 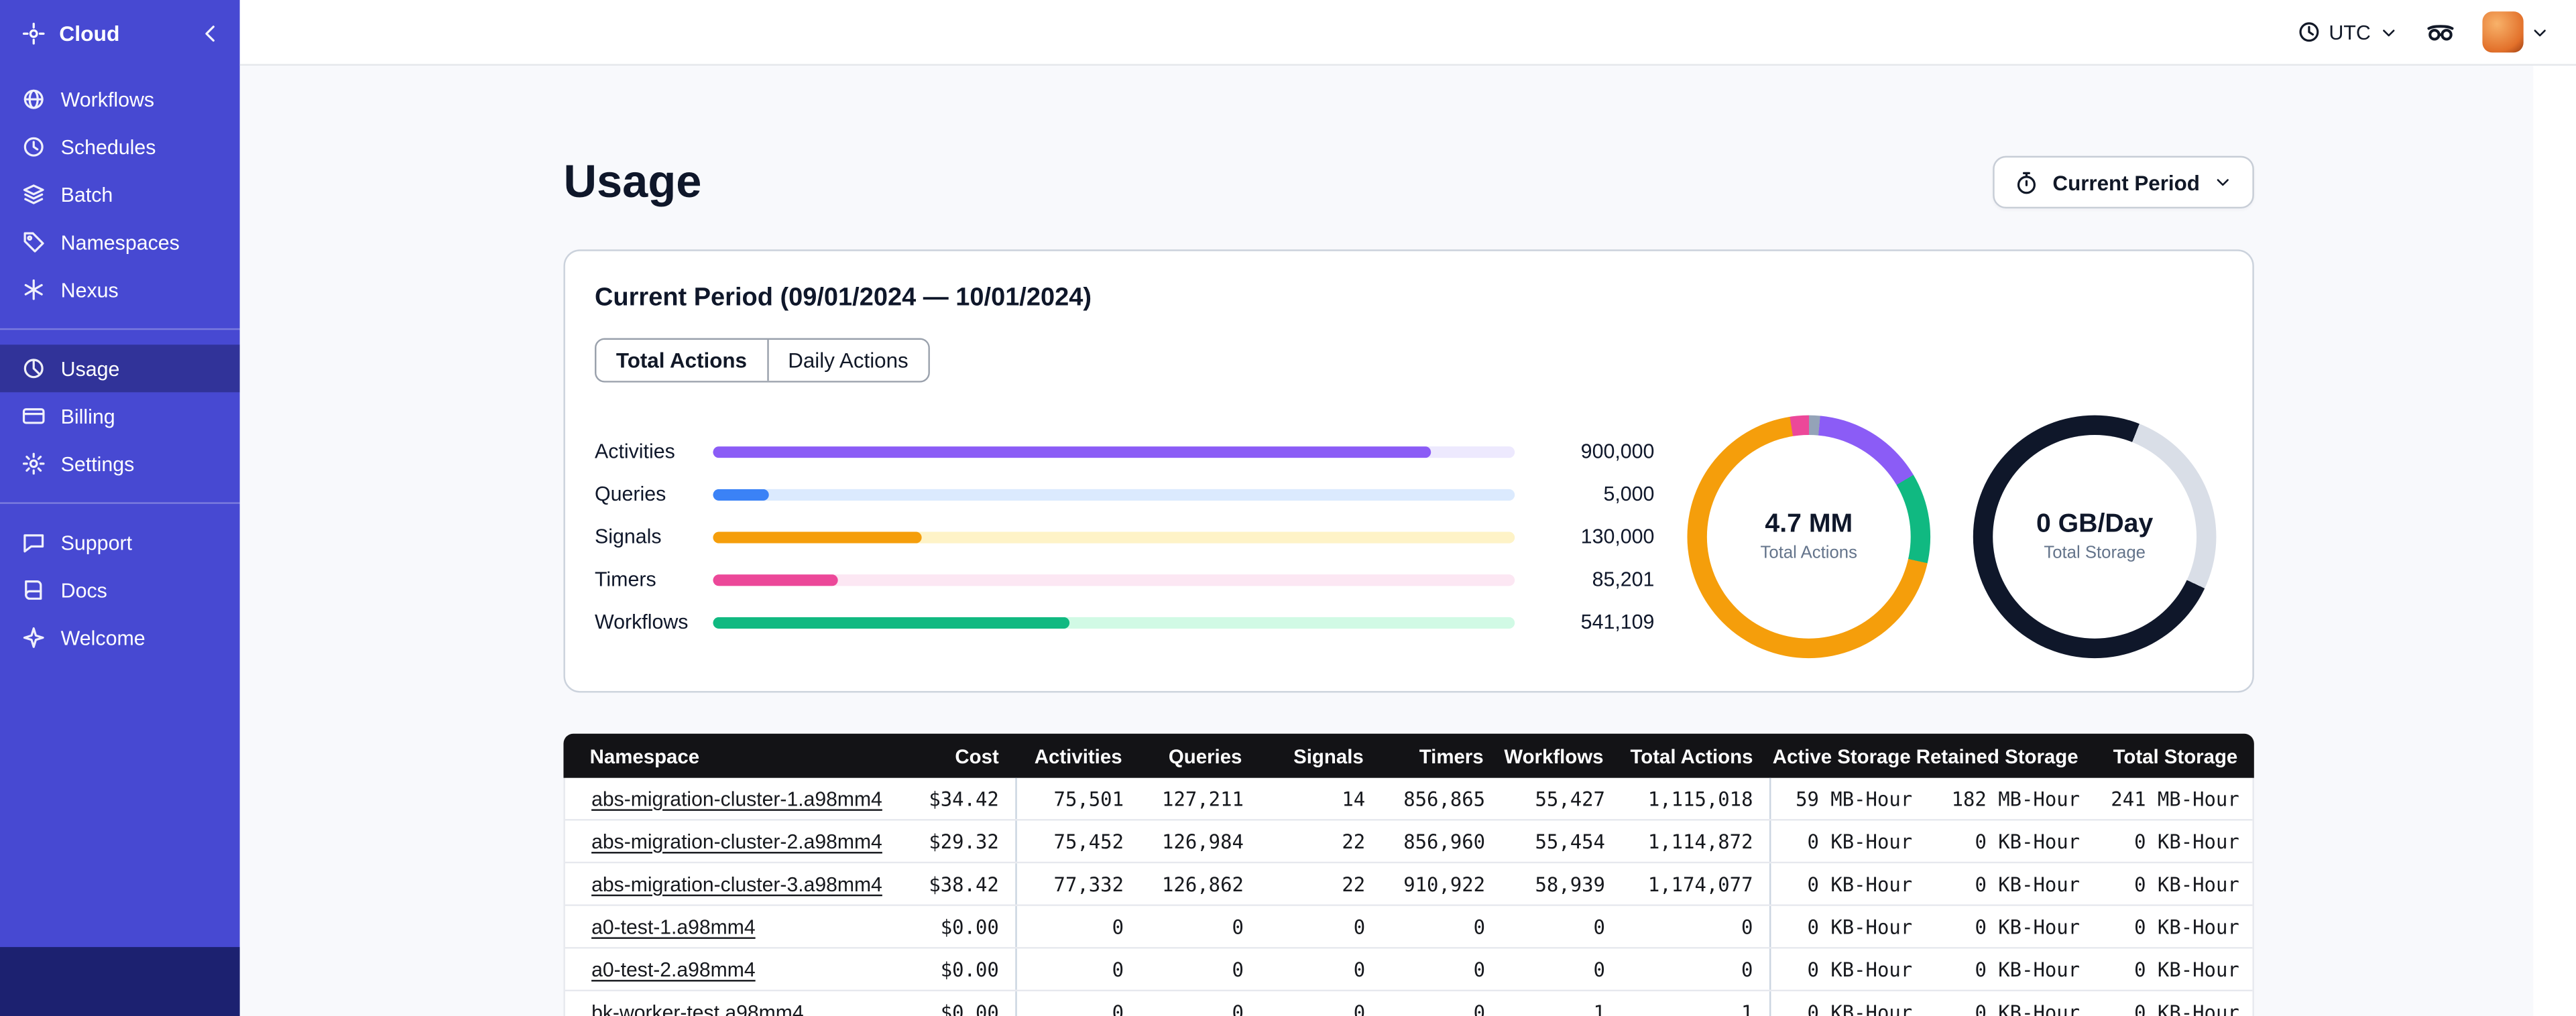 What do you see at coordinates (847, 360) in the screenshot?
I see `tab-daily-actions: Daily Actions` at bounding box center [847, 360].